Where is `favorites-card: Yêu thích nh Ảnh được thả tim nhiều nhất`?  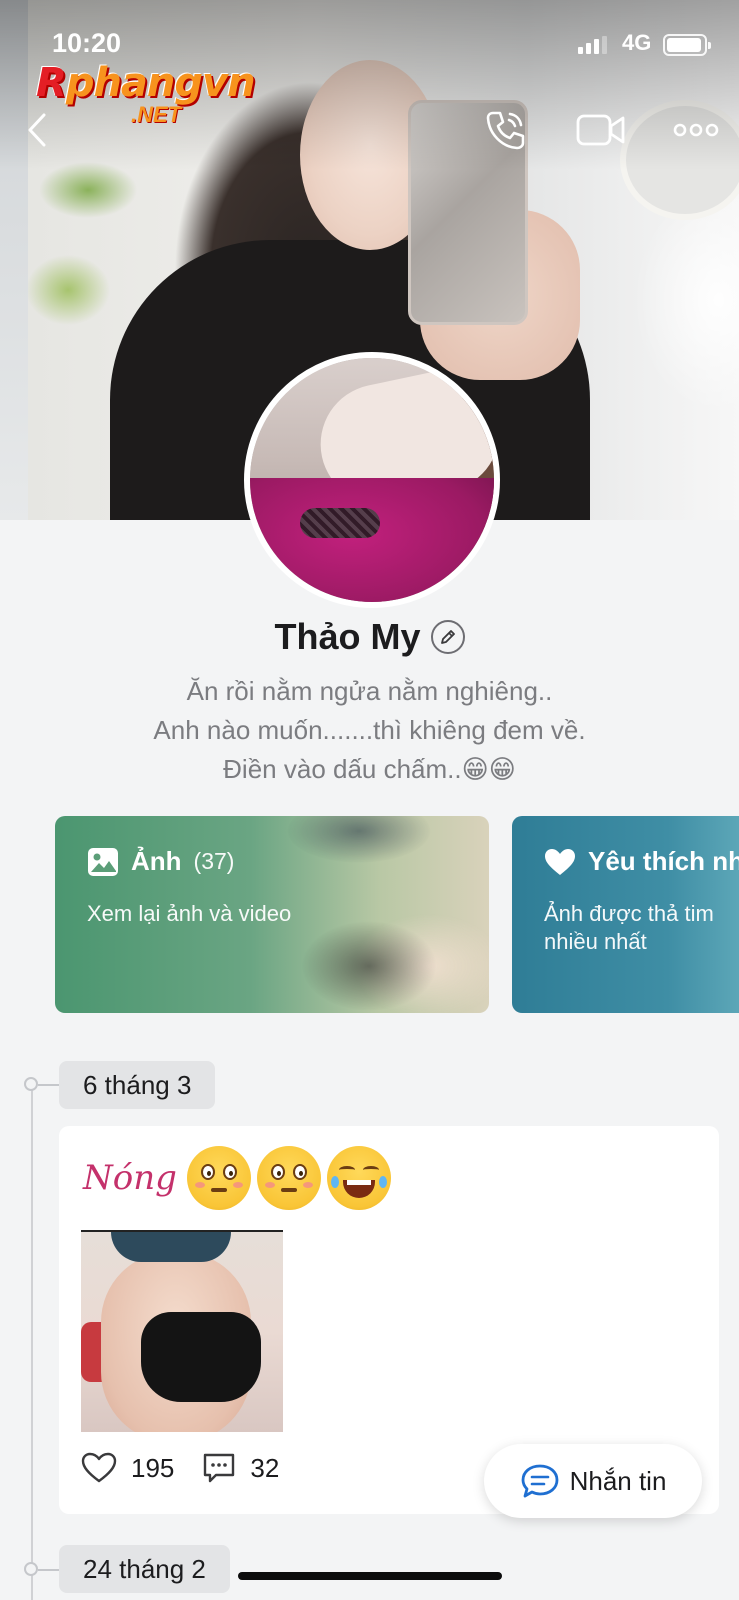
favorites-card: Yêu thích nh Ảnh được thả tim nhiều nhất is located at coordinates (625, 914).